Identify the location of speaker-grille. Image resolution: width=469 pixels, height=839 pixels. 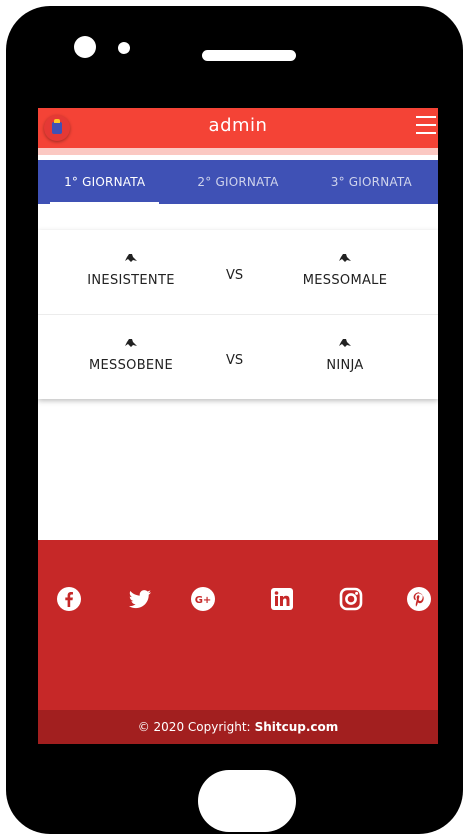
(249, 55).